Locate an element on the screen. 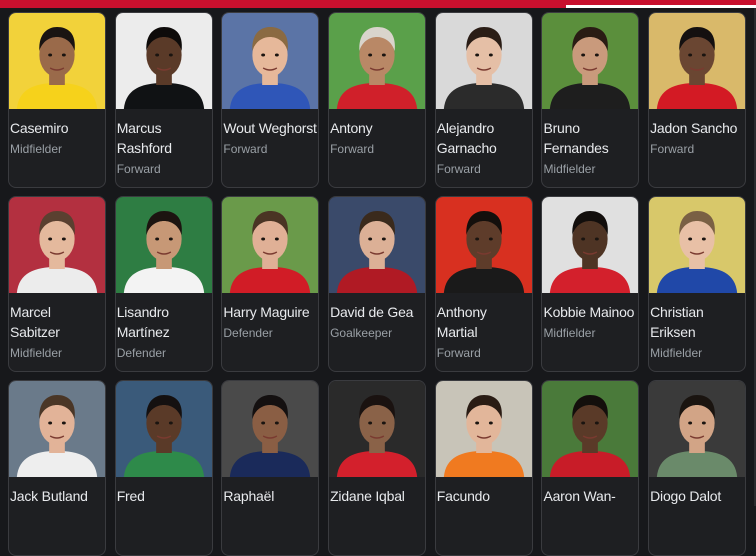  player-card-marcel-sabitzer: Marcel Sabitzer Midfielder is located at coordinates (57, 284).